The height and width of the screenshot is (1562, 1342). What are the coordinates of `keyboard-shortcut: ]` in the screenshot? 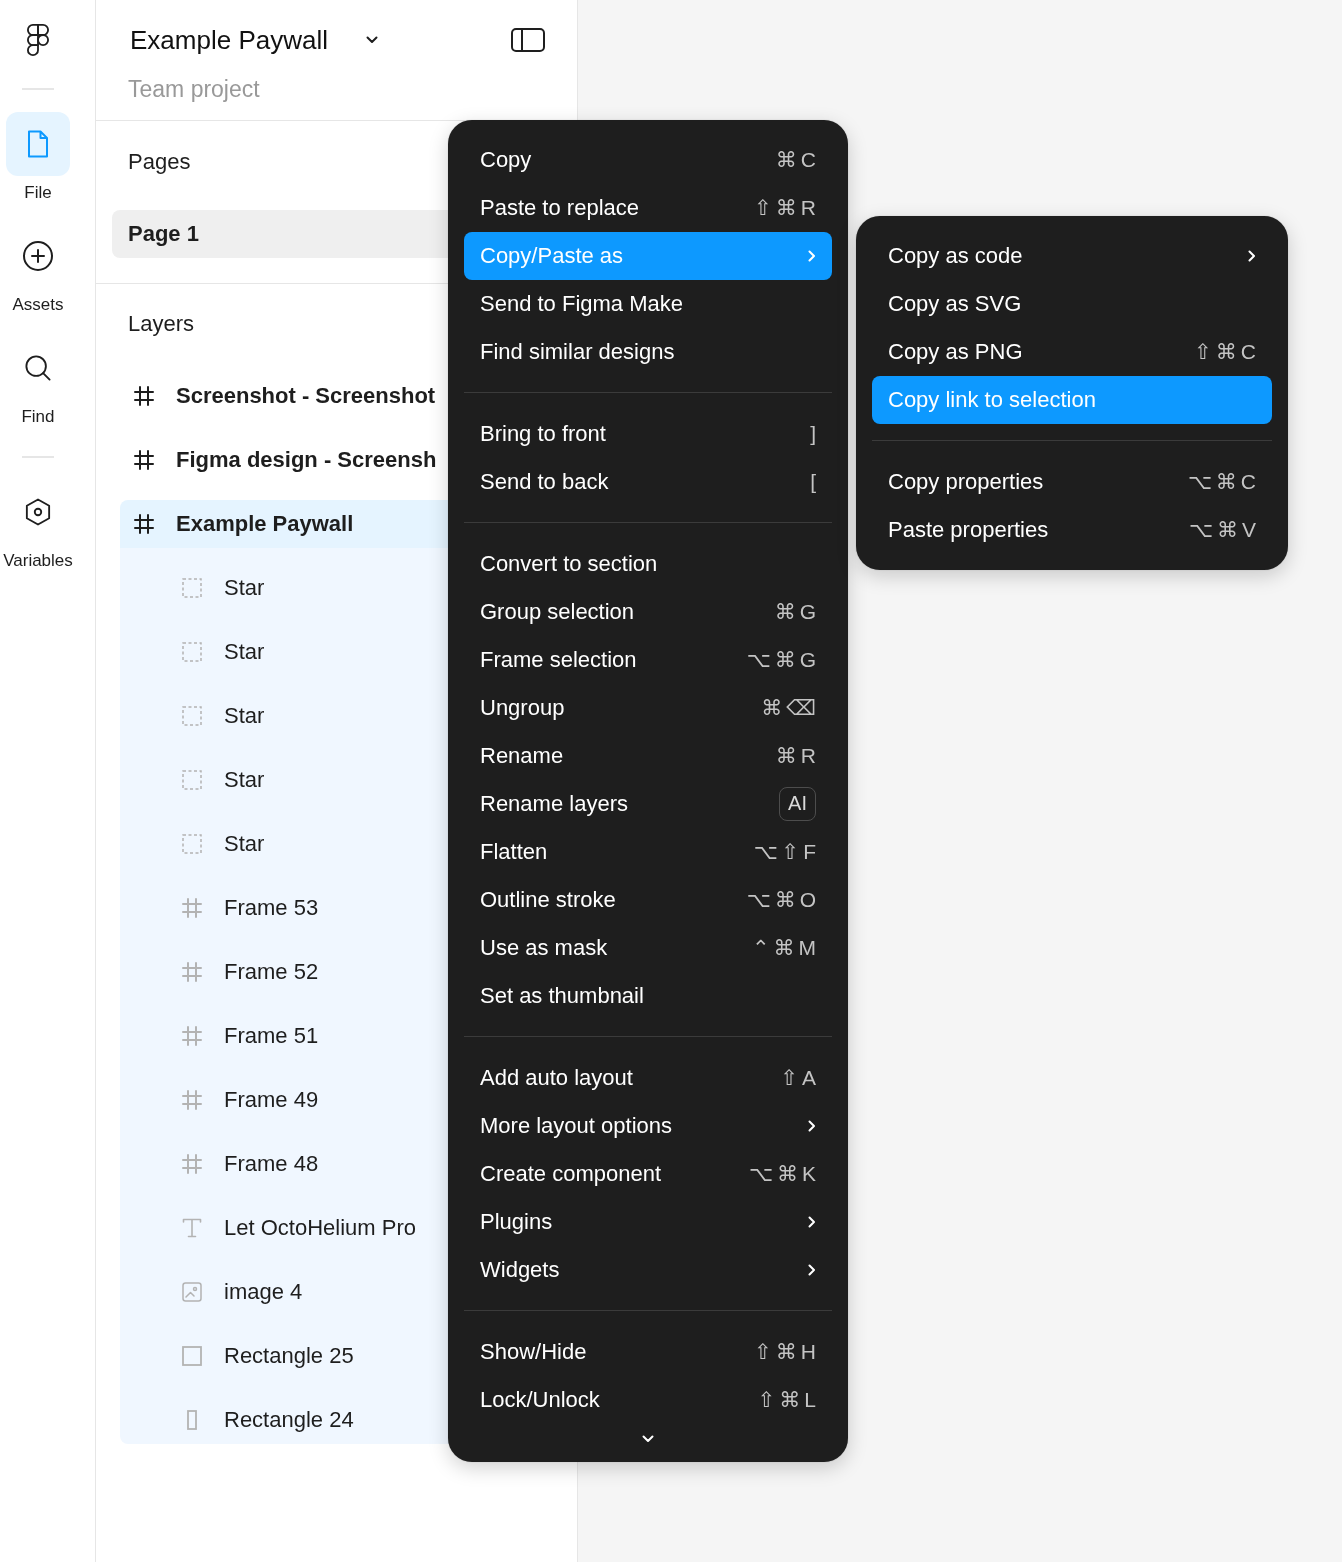 It's located at (815, 434).